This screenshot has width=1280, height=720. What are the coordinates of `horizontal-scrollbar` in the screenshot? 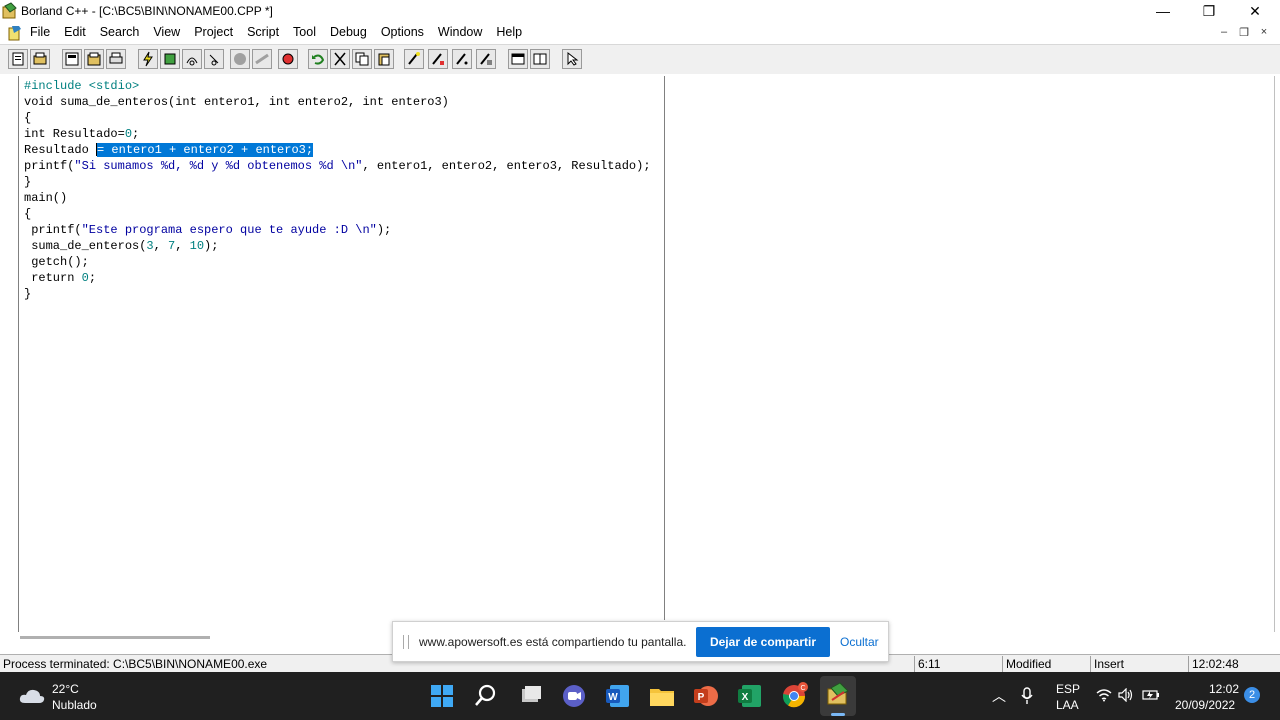 It's located at (115, 637).